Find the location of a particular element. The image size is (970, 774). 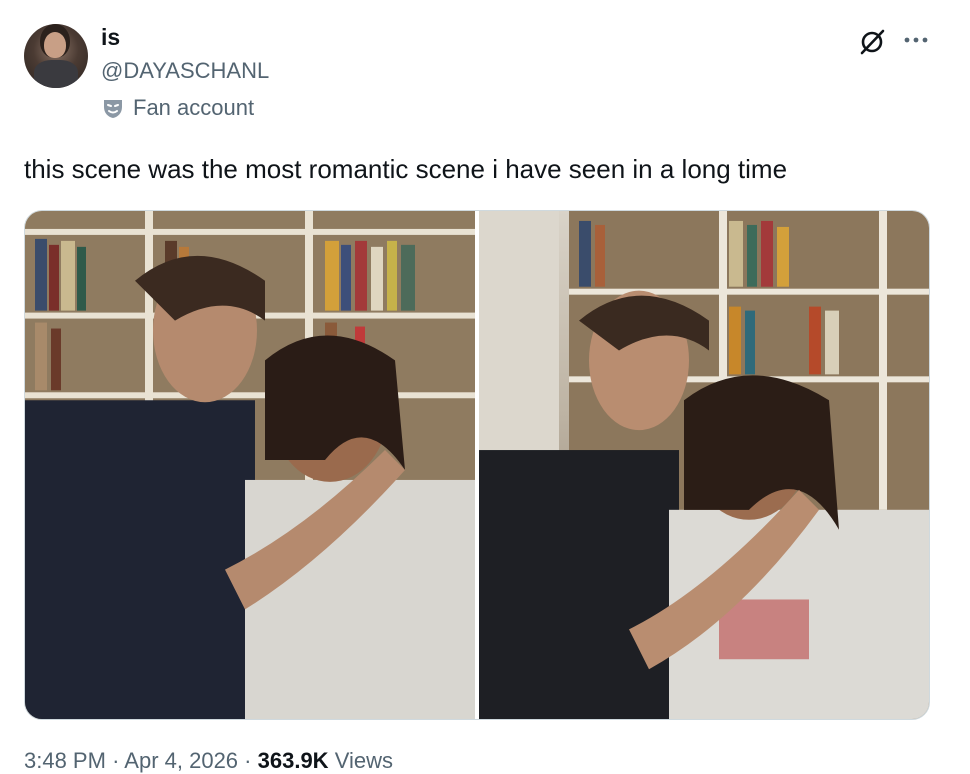

author-handle: @DAYASCHANL is located at coordinates (185, 71).